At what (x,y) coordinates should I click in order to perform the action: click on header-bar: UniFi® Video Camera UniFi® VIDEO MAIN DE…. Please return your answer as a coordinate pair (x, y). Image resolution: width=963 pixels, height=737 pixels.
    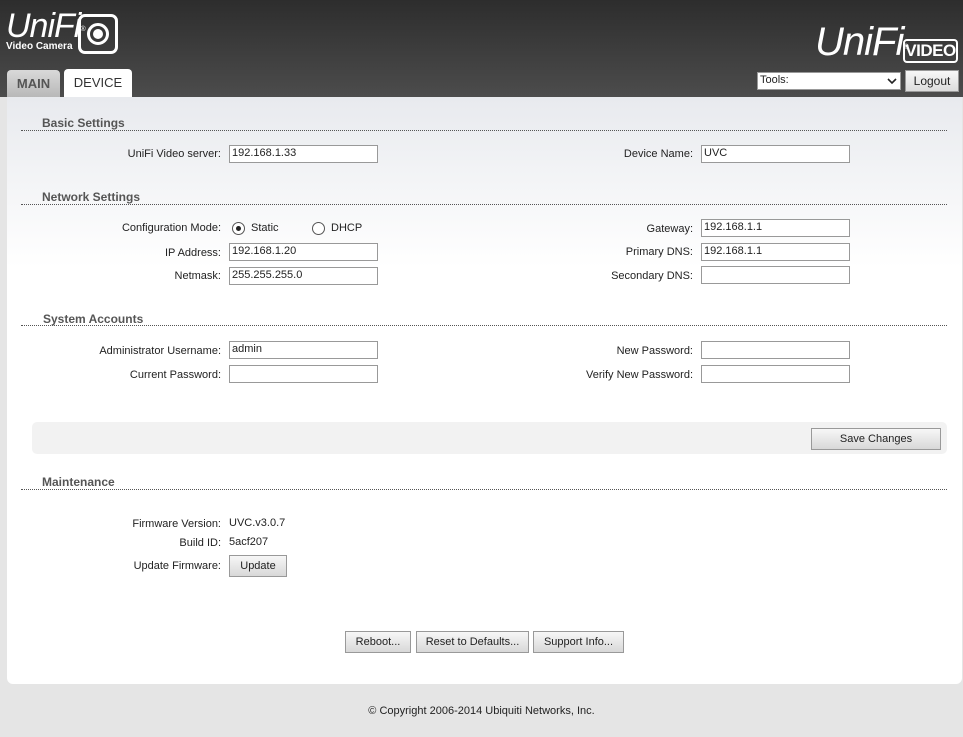
    Looking at the image, I should click on (481, 48).